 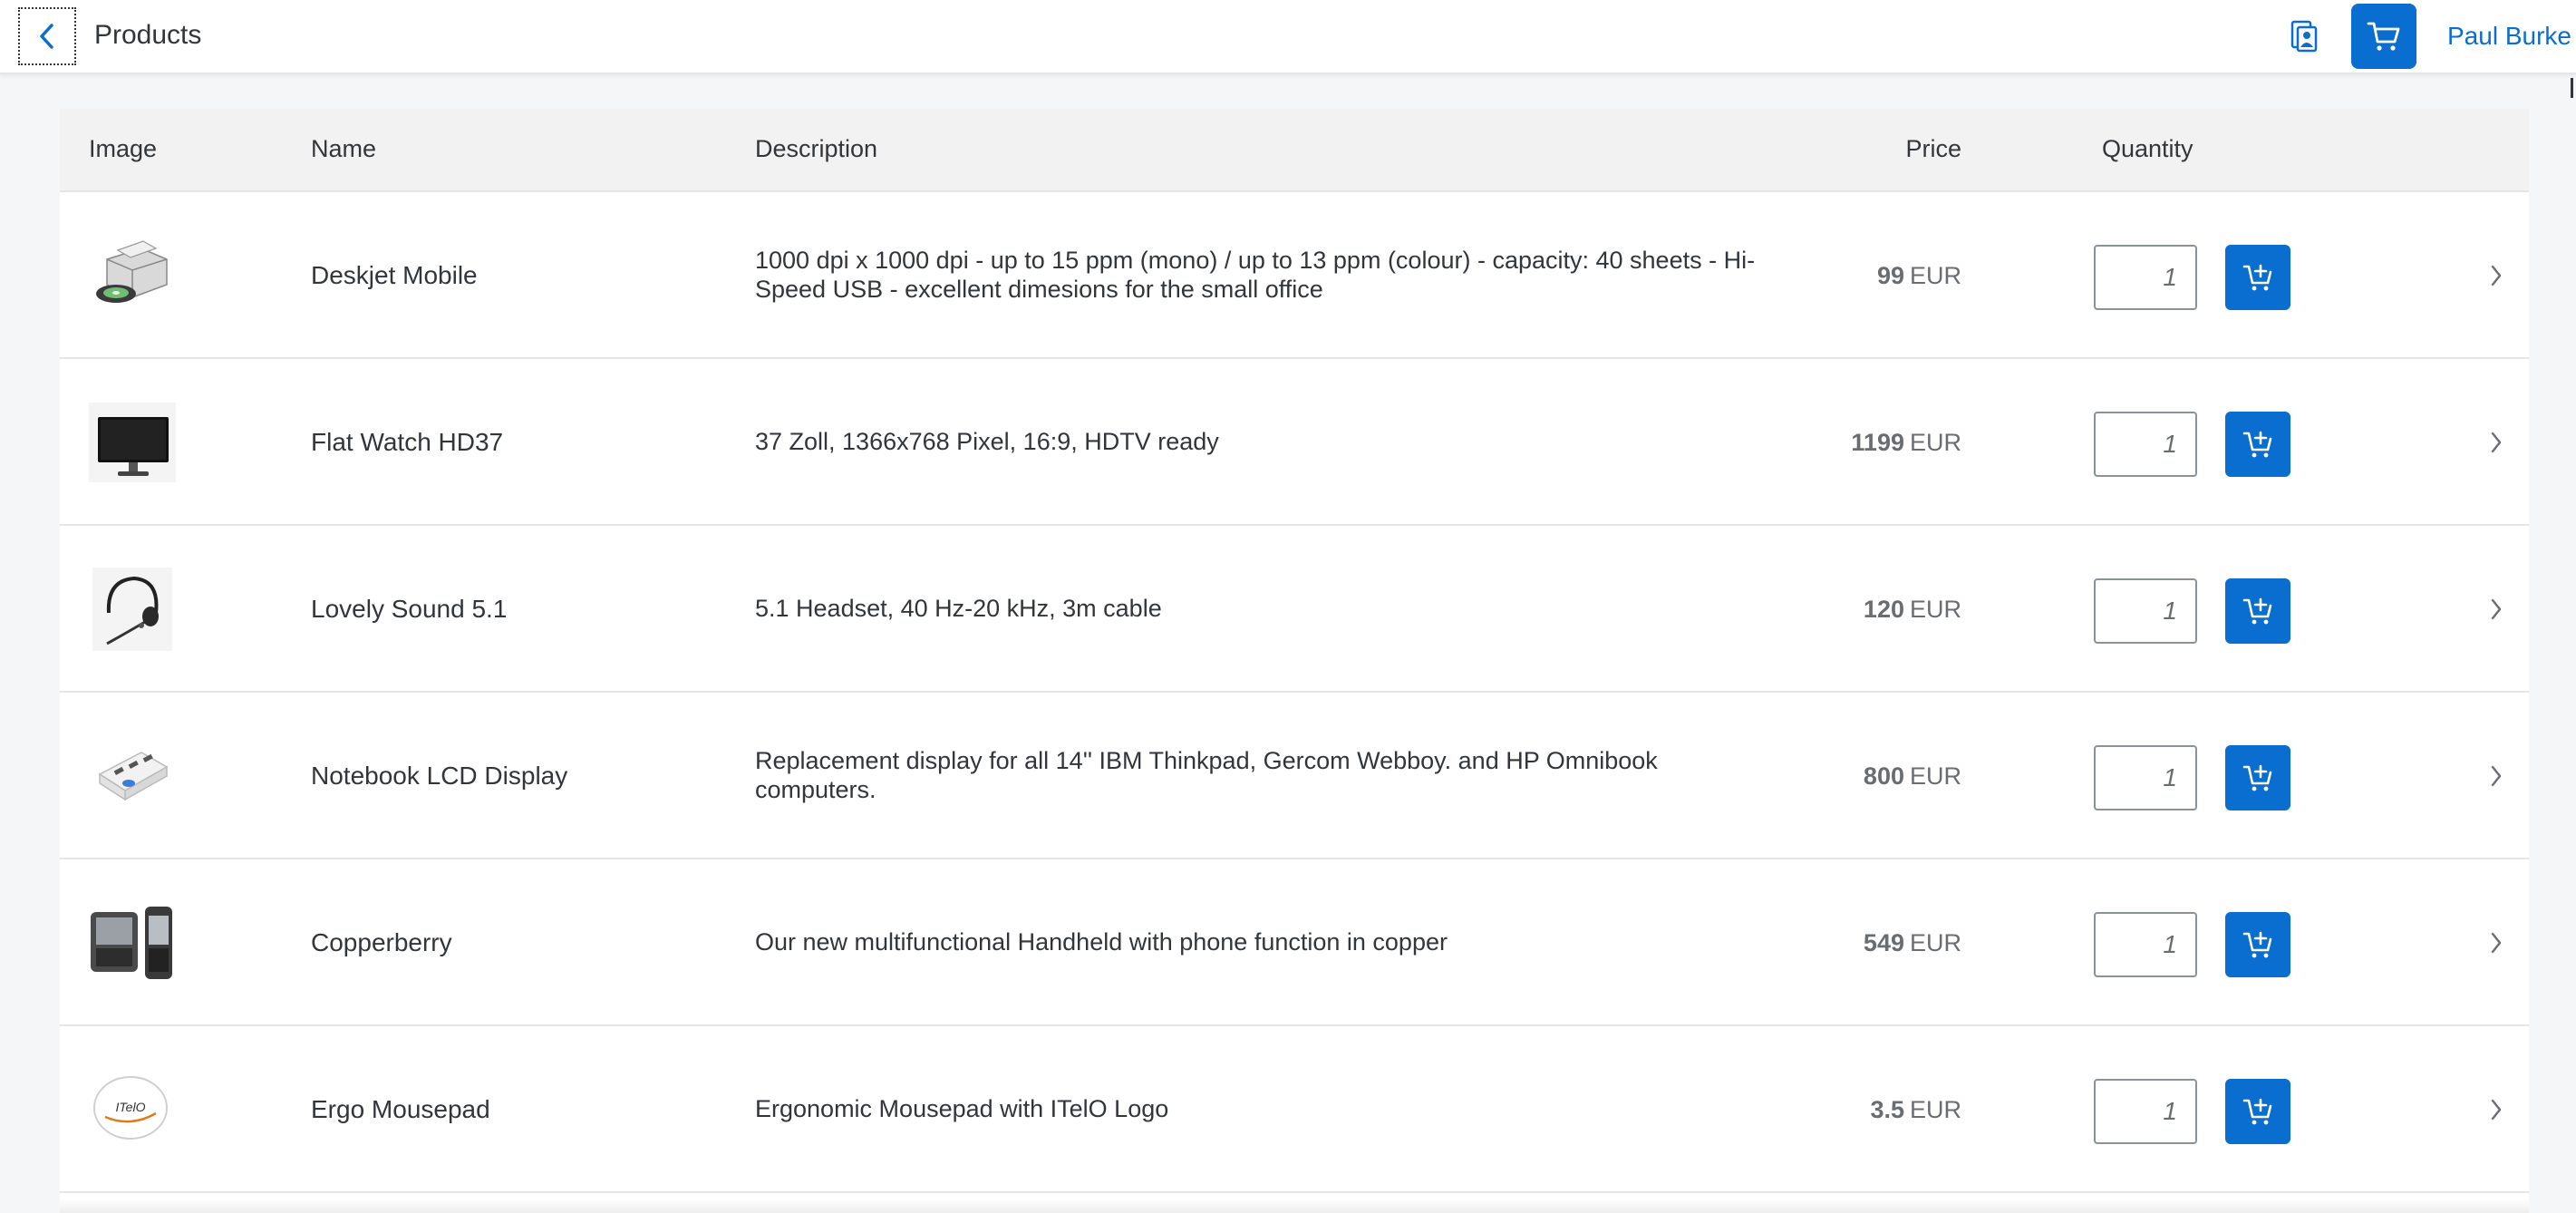 I want to click on footer-shadow, so click(x=1294, y=1206).